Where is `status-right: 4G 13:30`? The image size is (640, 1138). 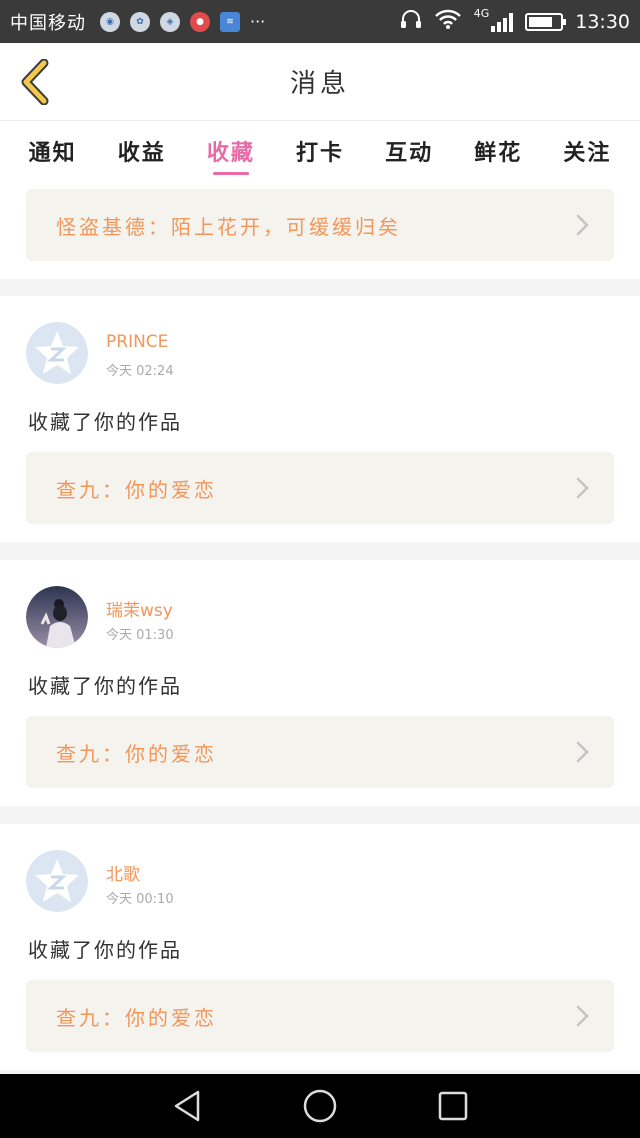
status-right: 4G 13:30 is located at coordinates (515, 20).